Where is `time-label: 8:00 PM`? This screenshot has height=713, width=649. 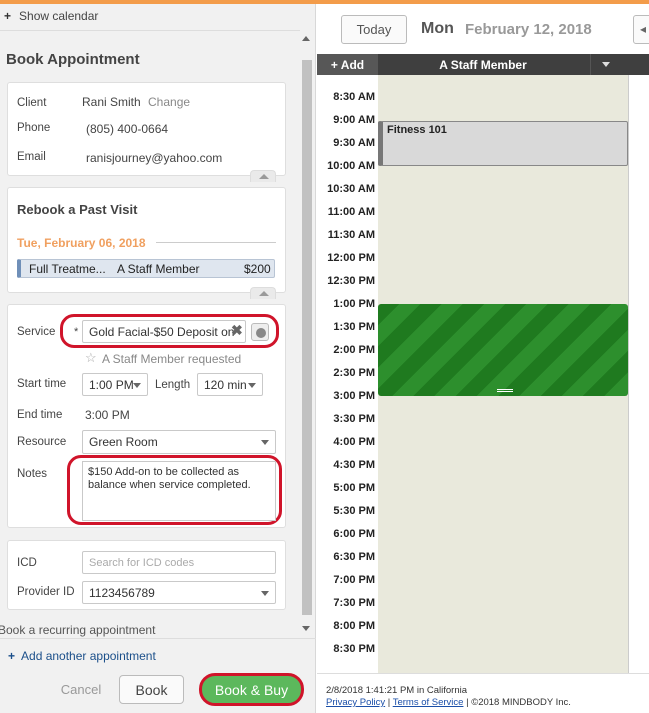
time-label: 8:00 PM is located at coordinates (354, 626).